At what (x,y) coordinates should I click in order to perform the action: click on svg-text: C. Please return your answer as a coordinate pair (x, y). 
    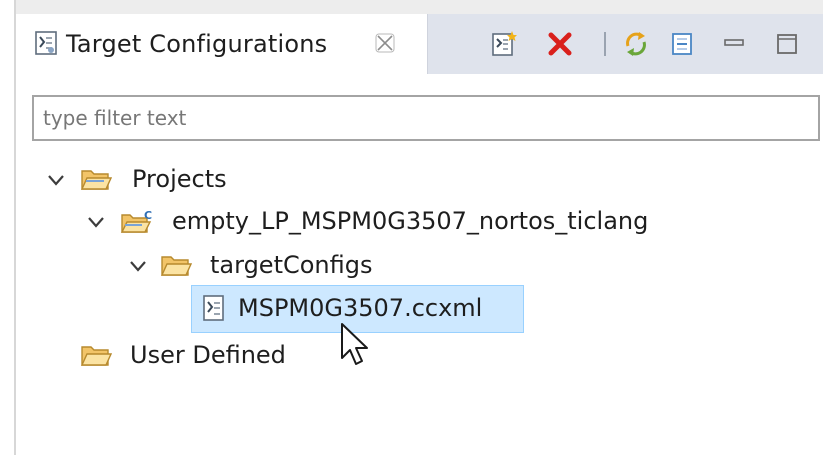
    Looking at the image, I should click on (148, 215).